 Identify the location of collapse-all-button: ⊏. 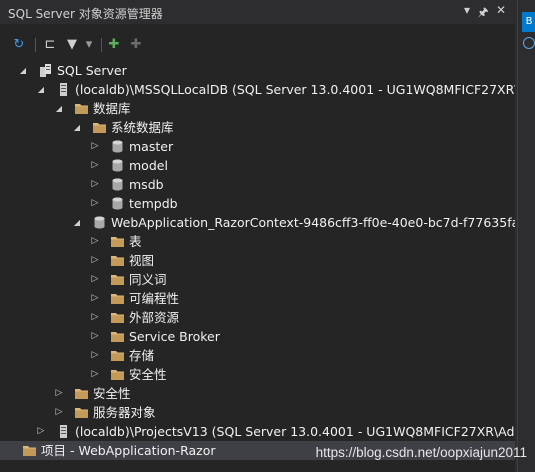
(50, 45).